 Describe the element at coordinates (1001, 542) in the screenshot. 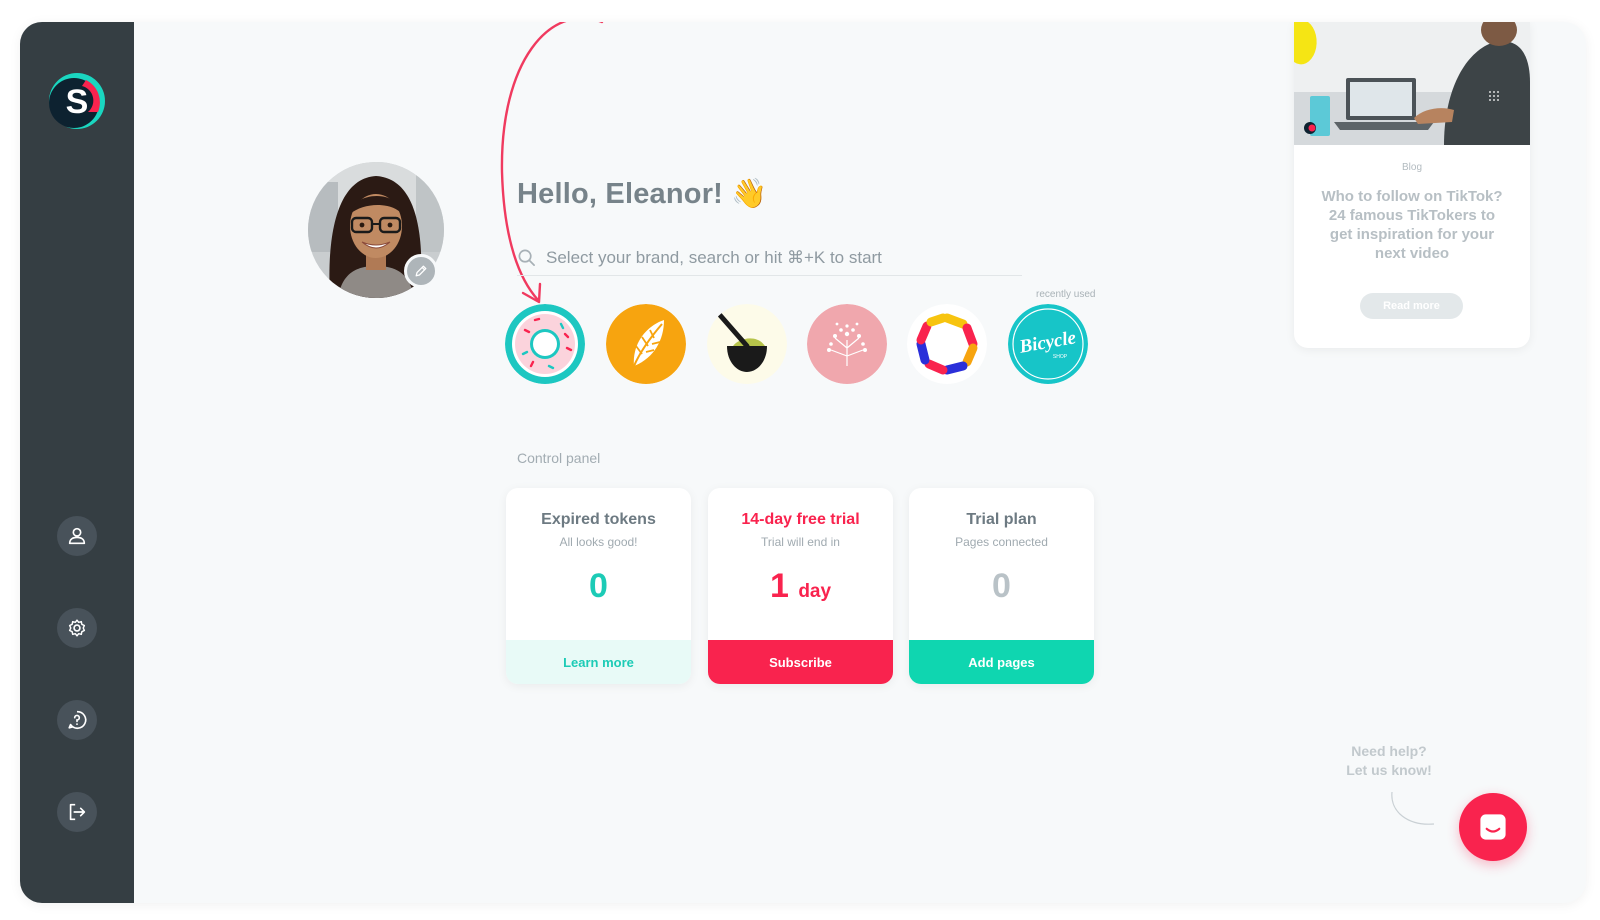

I see `card-subtitle: Pages connected` at that location.